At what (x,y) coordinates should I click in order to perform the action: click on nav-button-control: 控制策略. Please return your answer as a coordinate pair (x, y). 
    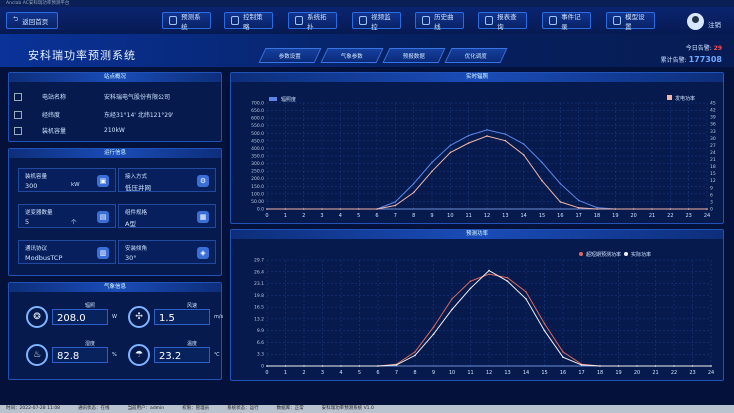
    Looking at the image, I should click on (248, 21).